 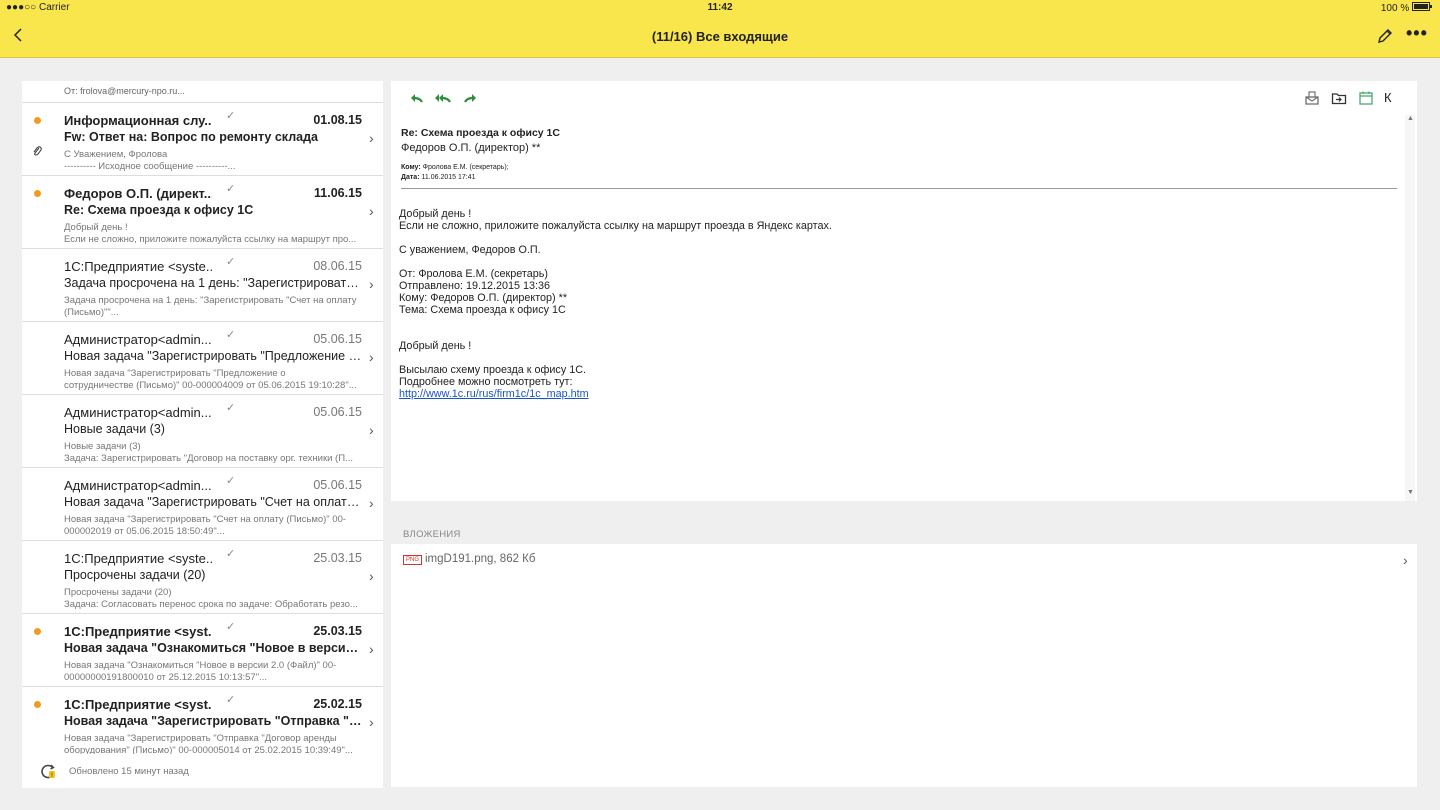 What do you see at coordinates (483, 298) in the screenshot?
I see `body-line: Кому: Федоров О.П. (директор) **` at bounding box center [483, 298].